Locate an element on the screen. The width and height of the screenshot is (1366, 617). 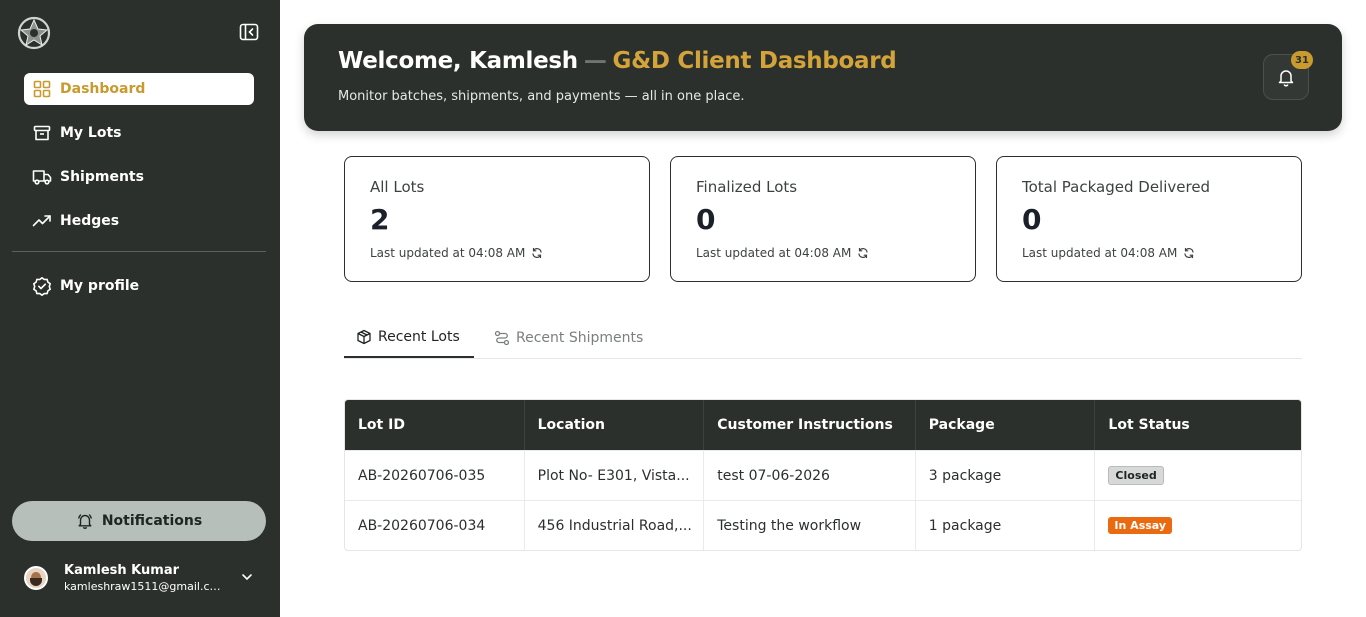
sidebar-collapse-icon is located at coordinates (249, 32).